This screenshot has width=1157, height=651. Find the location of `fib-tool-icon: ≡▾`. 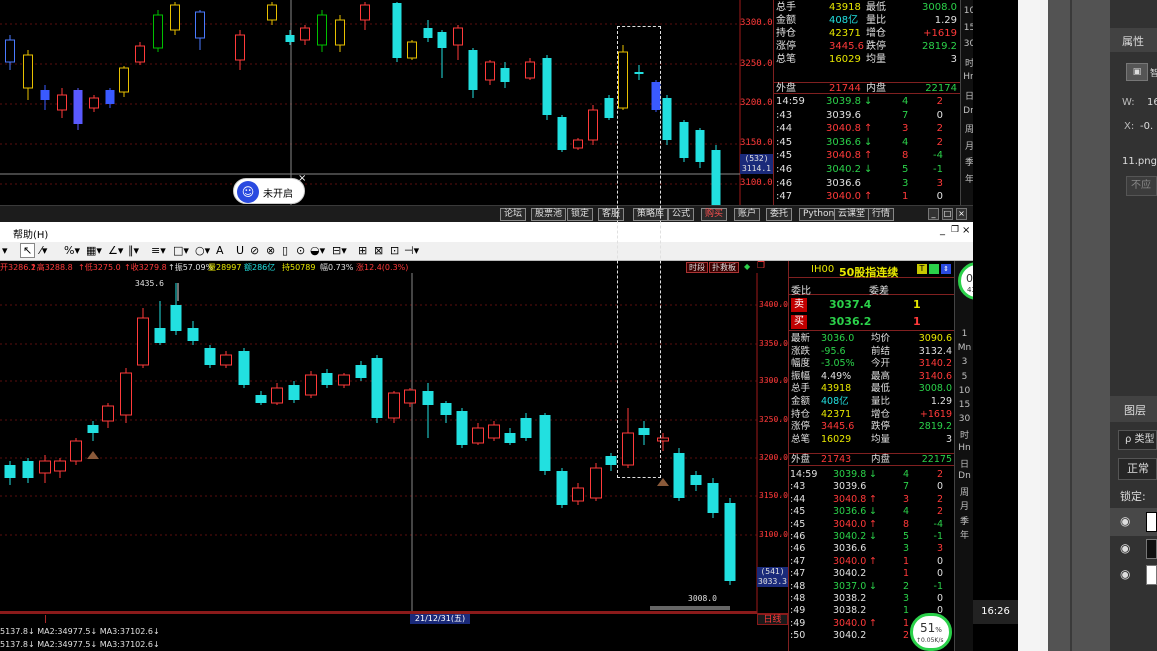

fib-tool-icon: ≡▾ is located at coordinates (158, 250).